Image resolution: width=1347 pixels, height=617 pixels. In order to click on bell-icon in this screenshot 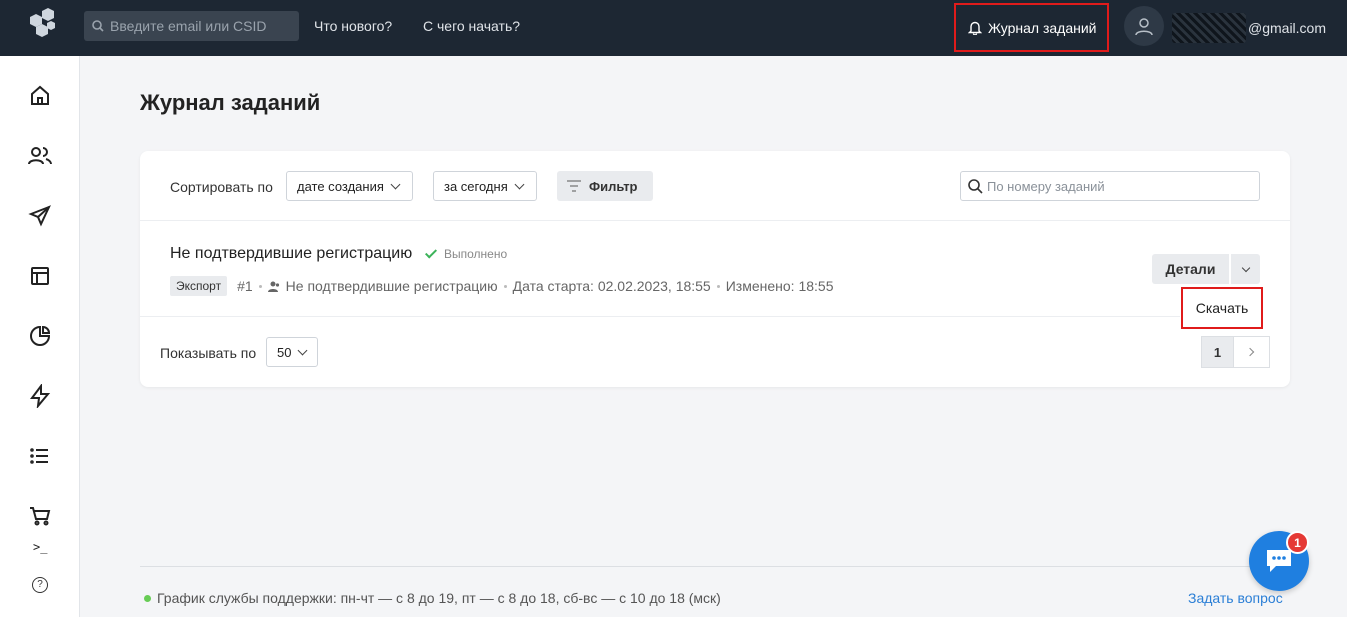, I will do `click(975, 28)`.